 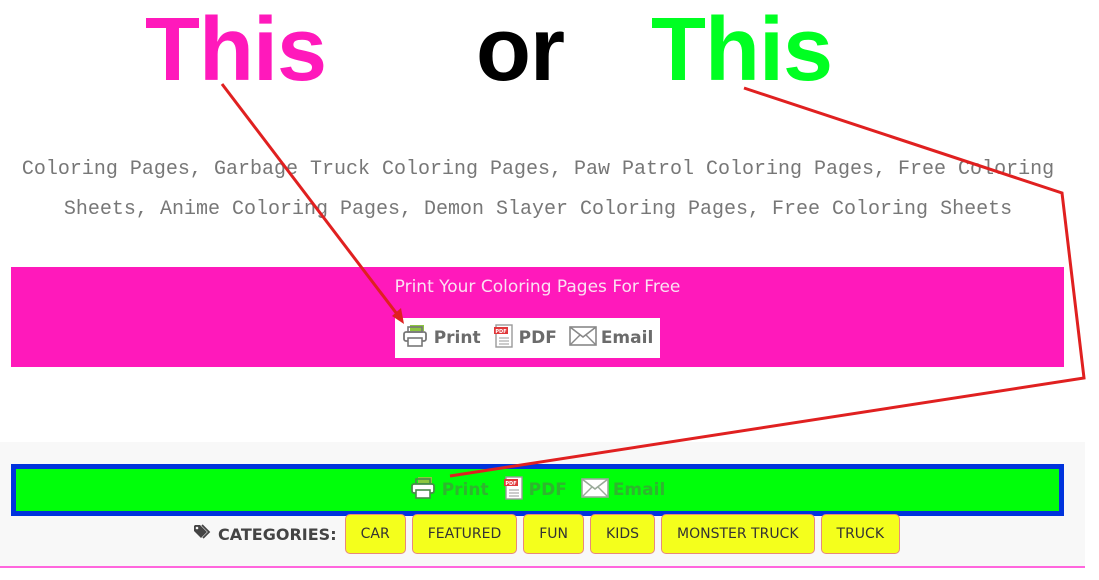 I want to click on print-button: Print, so click(x=441, y=338).